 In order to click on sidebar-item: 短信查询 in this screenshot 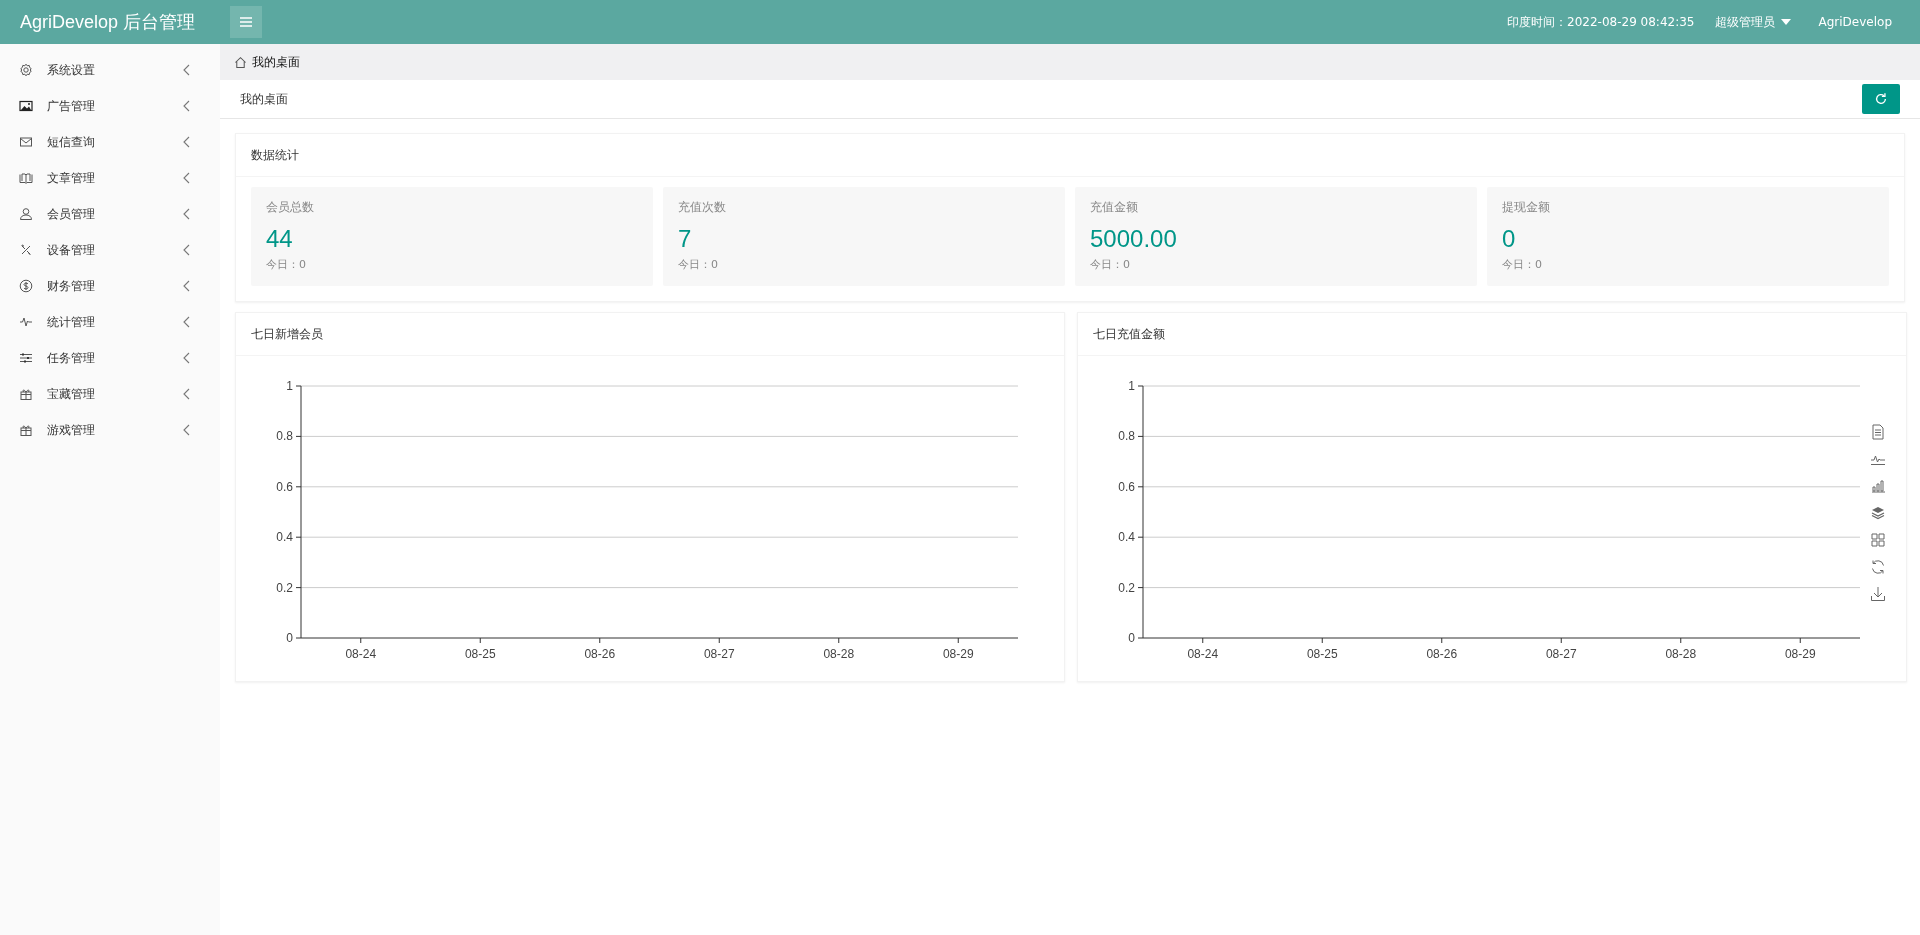, I will do `click(110, 142)`.